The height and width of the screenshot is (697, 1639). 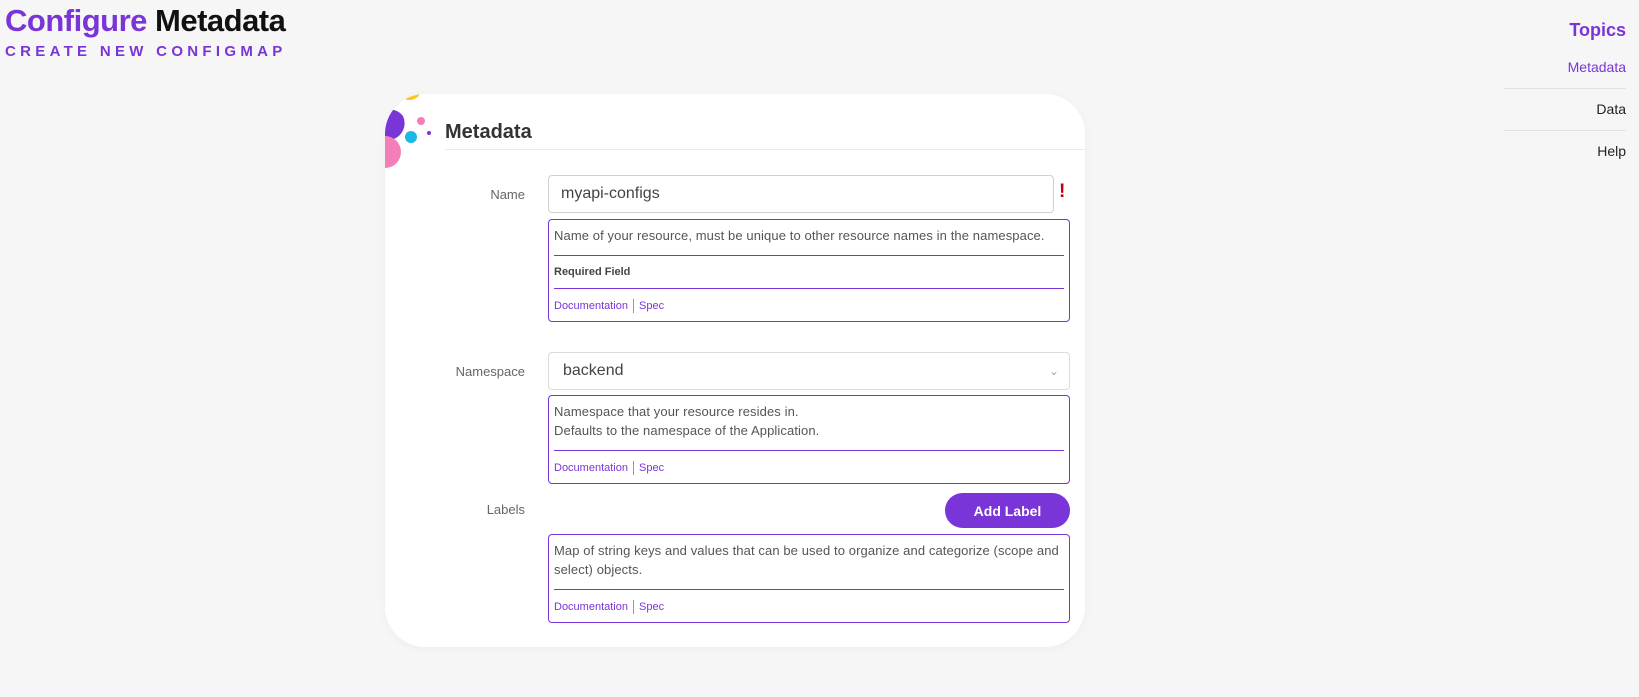 I want to click on page-subtitle: CREATE NEW CONFIGMAP, so click(x=146, y=51).